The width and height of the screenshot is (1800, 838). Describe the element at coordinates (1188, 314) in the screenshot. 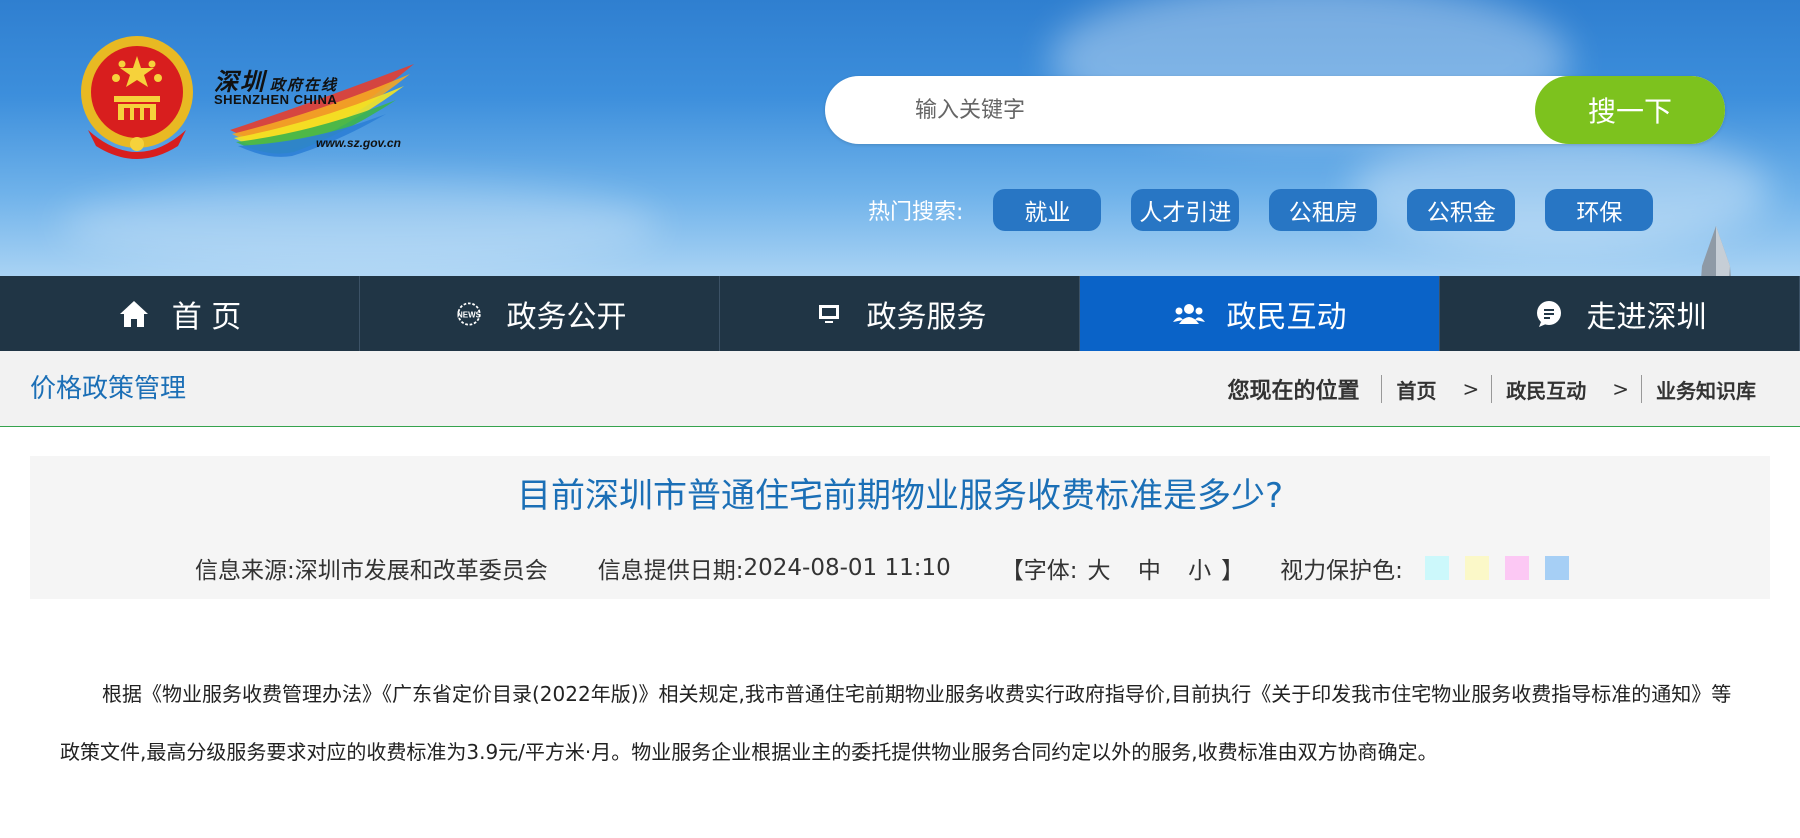

I see `people-icon` at that location.